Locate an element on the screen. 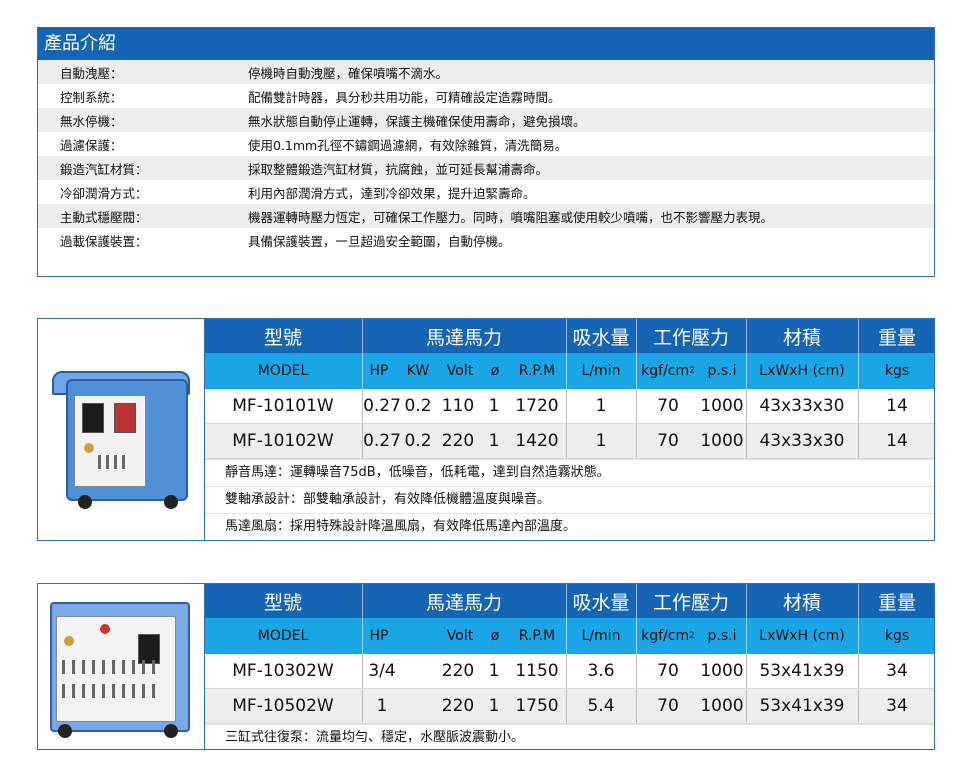  hp-cell: 3/4 is located at coordinates (382, 671).